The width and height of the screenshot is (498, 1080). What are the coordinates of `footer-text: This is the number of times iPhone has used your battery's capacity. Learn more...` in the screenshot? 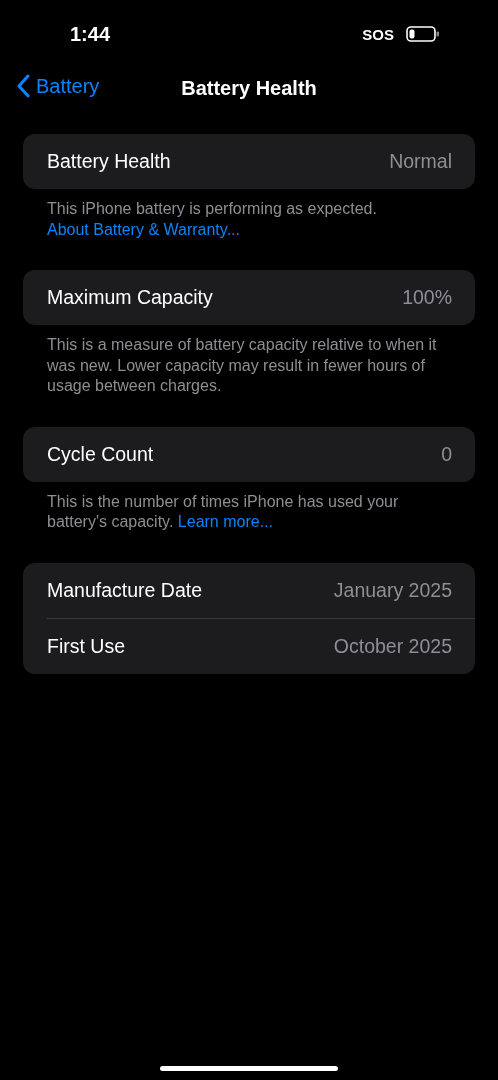 It's located at (223, 511).